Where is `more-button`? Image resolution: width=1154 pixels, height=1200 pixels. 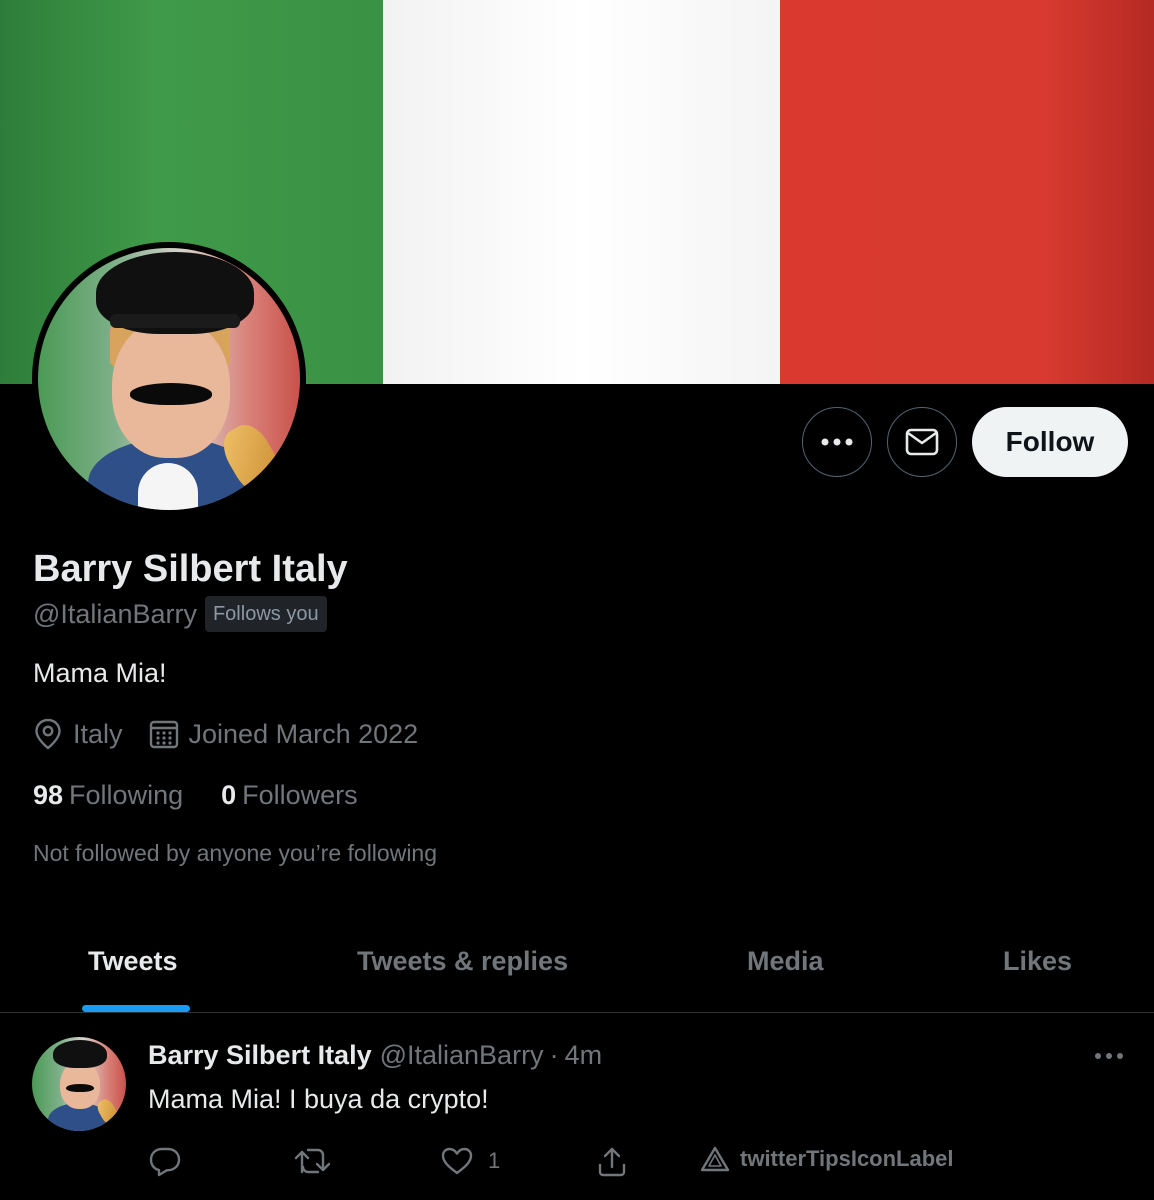 more-button is located at coordinates (837, 442).